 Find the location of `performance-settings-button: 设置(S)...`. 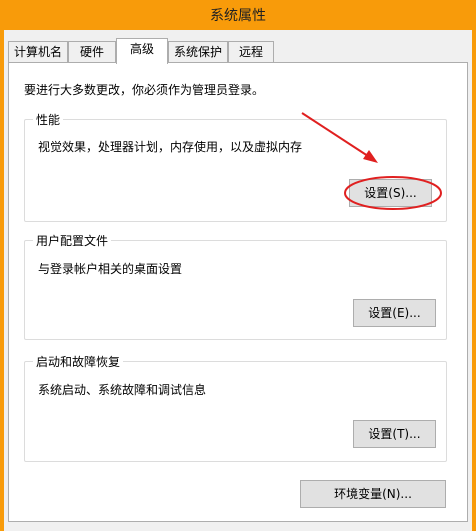

performance-settings-button: 设置(S)... is located at coordinates (390, 193).